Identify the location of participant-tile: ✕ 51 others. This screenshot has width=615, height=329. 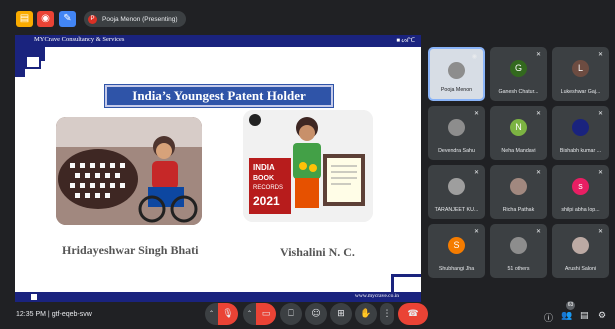
(518, 251).